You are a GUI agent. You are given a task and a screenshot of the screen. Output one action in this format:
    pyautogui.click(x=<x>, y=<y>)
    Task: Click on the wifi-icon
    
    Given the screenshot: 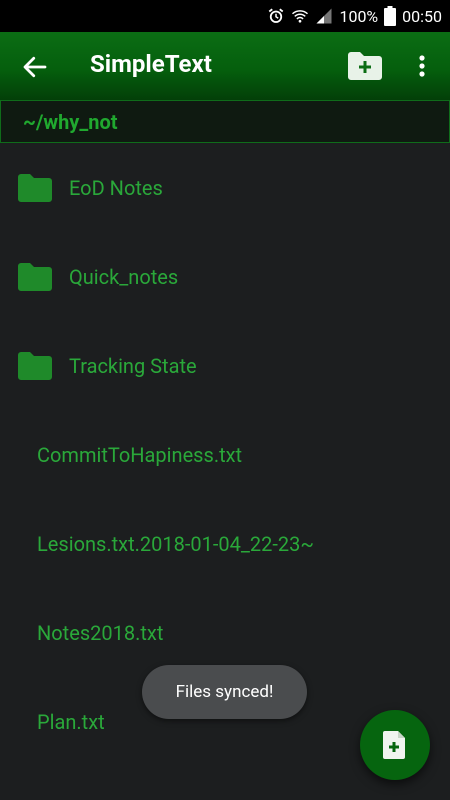 What is the action you would take?
    pyautogui.click(x=300, y=16)
    